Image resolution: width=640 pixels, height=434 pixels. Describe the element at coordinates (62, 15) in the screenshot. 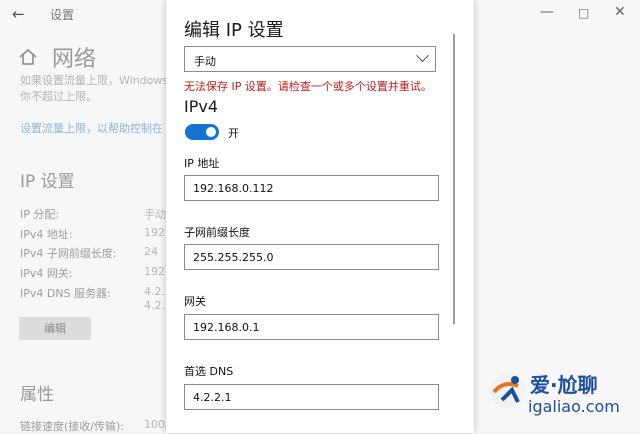

I see `window-title: 设置` at that location.